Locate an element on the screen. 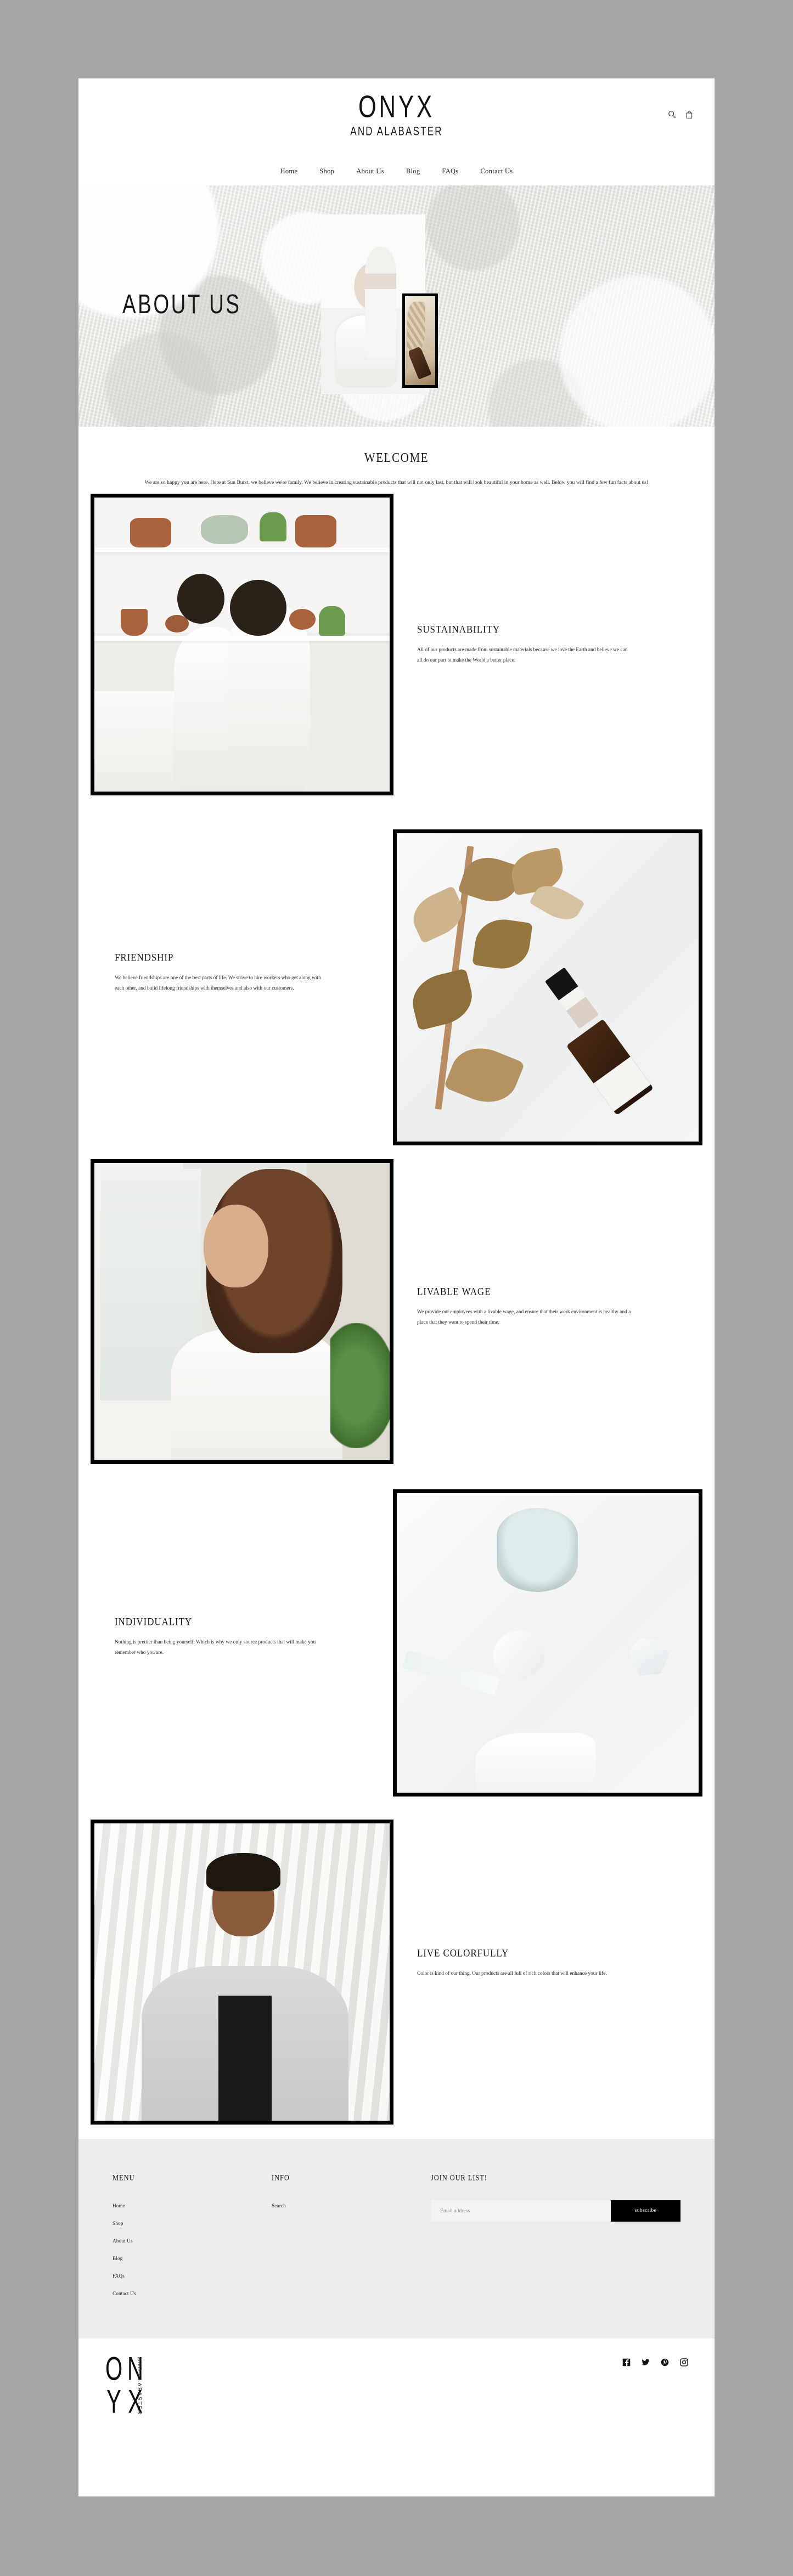  list-item: Blog is located at coordinates (192, 2258).